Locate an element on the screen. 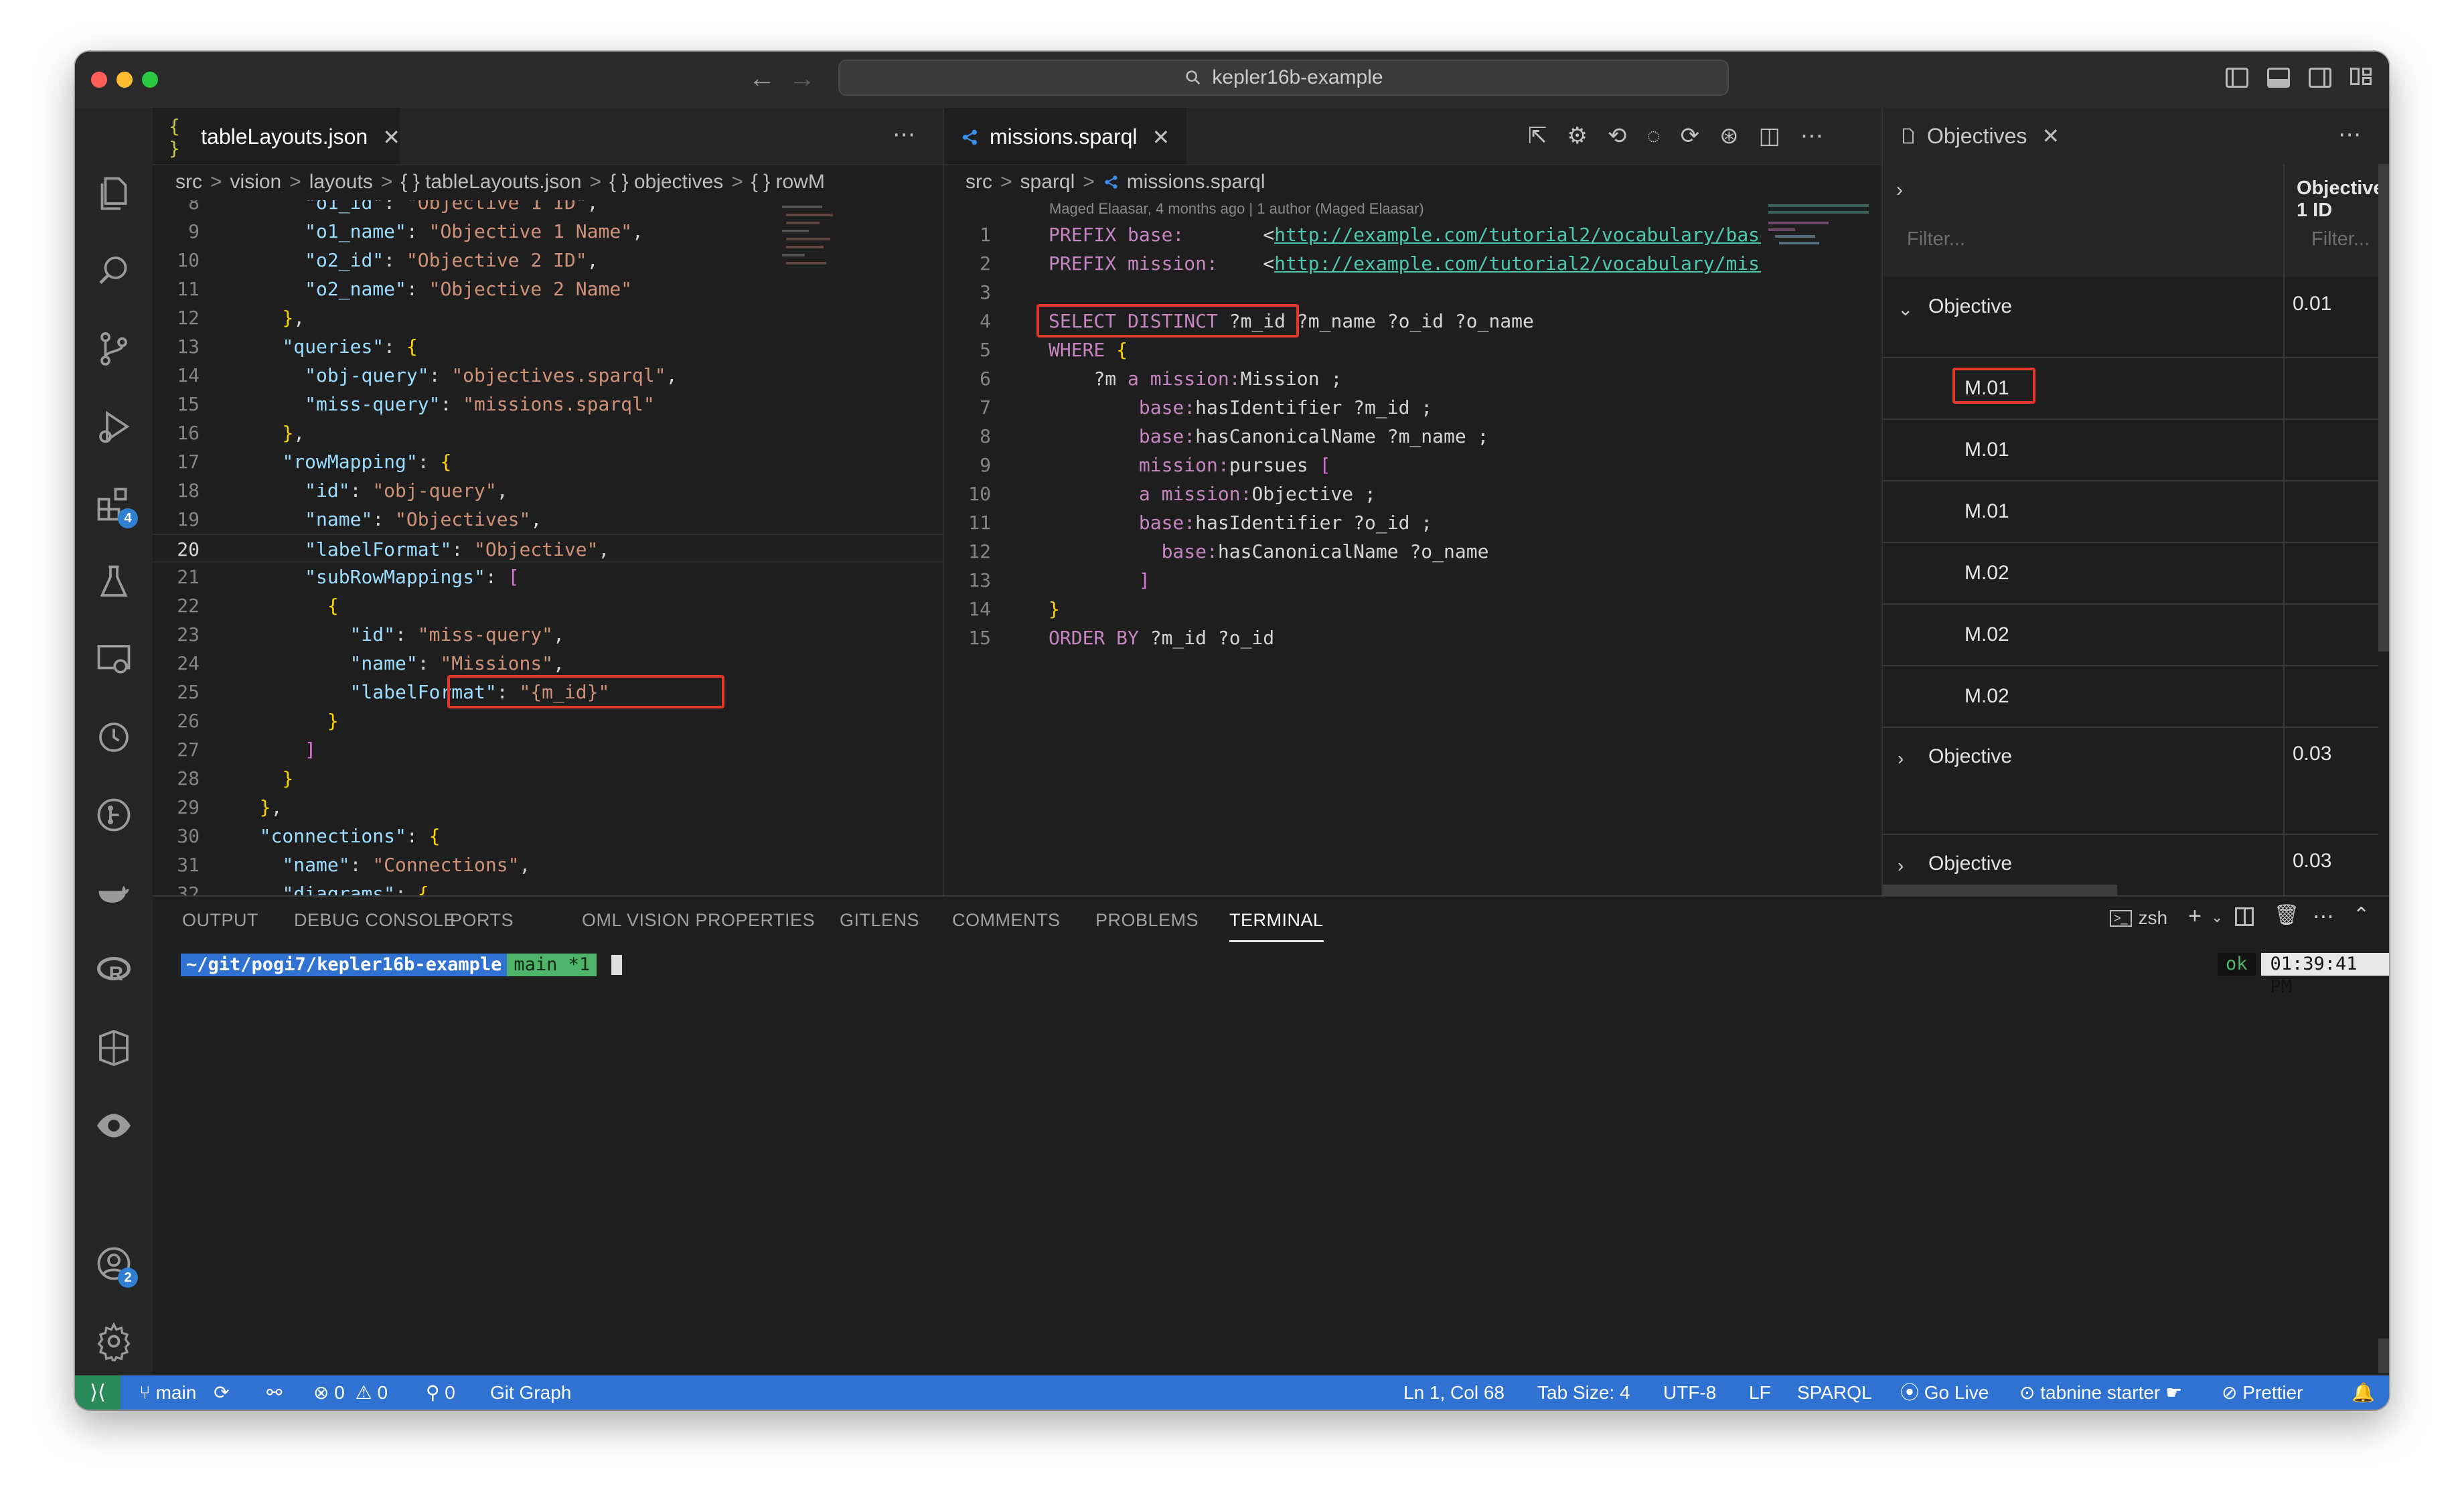 The width and height of the screenshot is (2464, 1508). mission-row: M.02 is located at coordinates (2130, 574).